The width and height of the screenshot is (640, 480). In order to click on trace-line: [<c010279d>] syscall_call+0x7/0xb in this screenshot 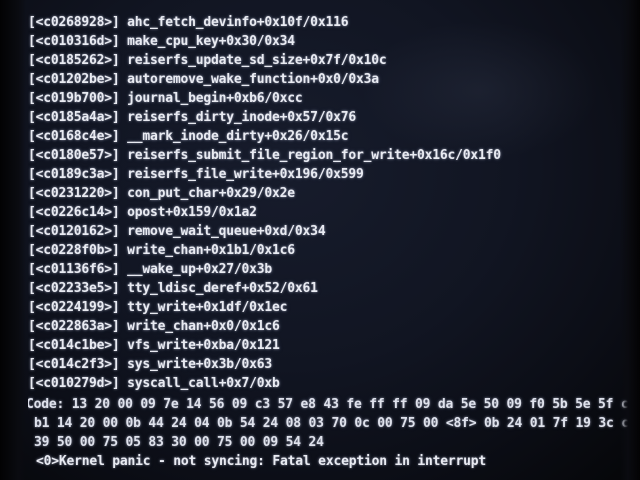, I will do `click(154, 383)`.